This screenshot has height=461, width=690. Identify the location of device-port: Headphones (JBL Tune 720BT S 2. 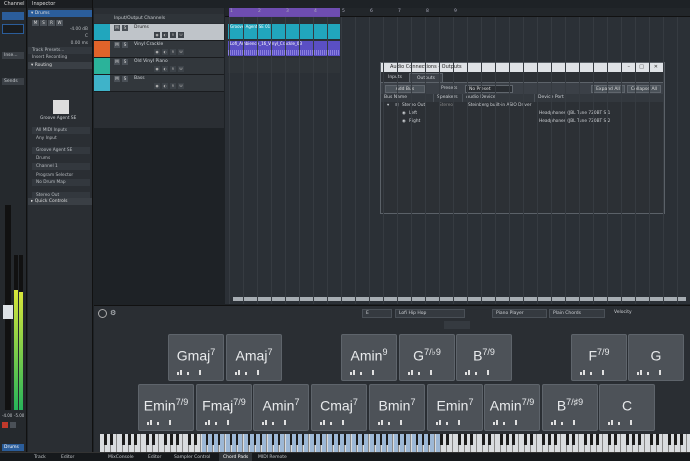
(574, 122).